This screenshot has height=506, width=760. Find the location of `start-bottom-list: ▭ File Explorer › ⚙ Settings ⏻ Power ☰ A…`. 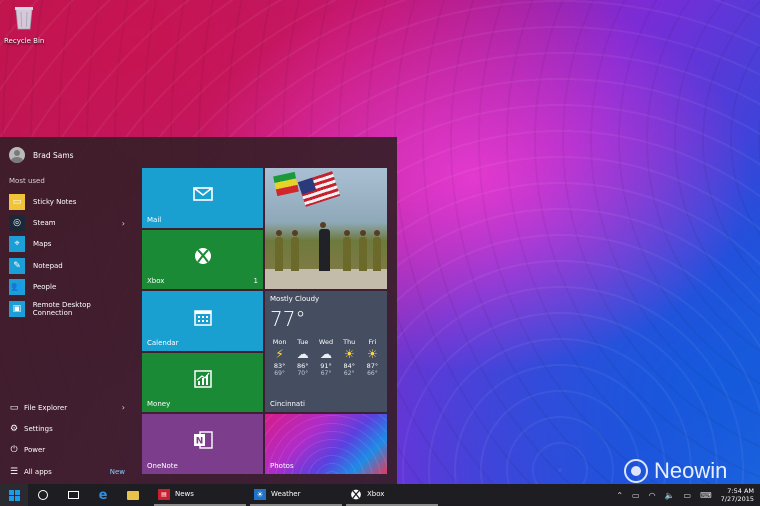

start-bottom-list: ▭ File Explorer › ⚙ Settings ⏻ Power ☰ A… is located at coordinates (70, 440).